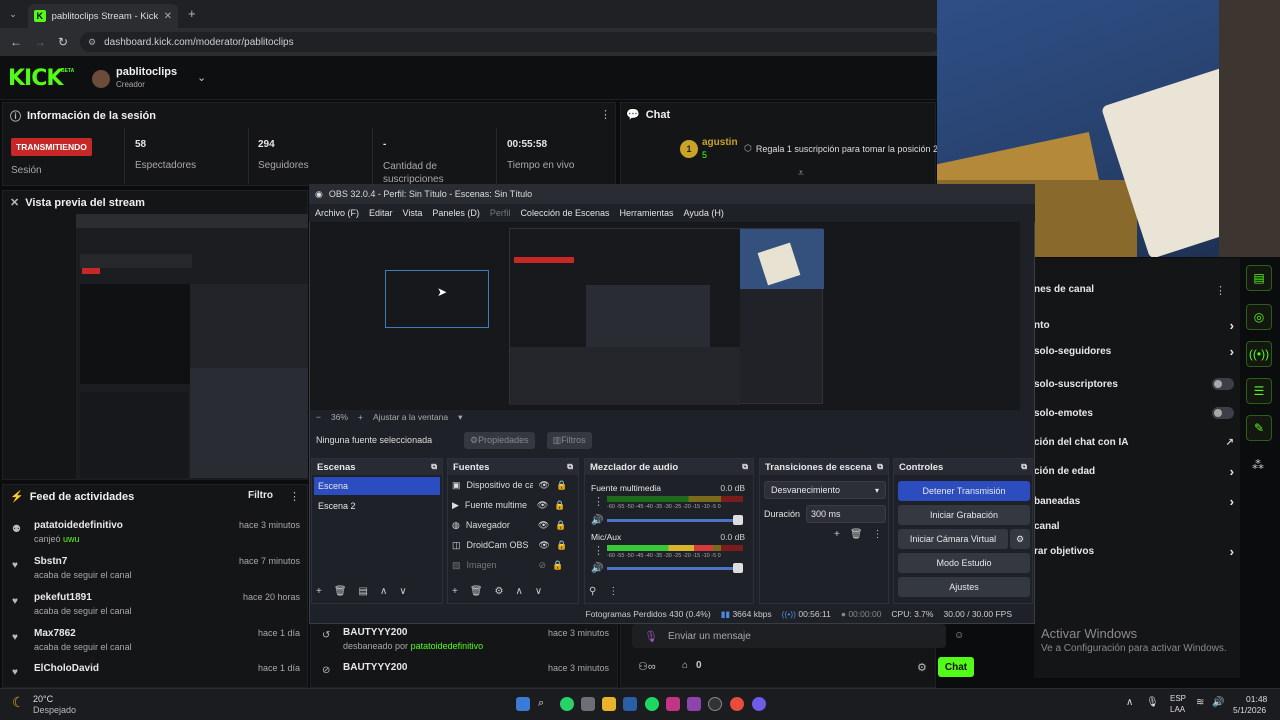 This screenshot has width=1280, height=720. What do you see at coordinates (1259, 278) in the screenshot?
I see `clipboard-icon: ▤` at bounding box center [1259, 278].